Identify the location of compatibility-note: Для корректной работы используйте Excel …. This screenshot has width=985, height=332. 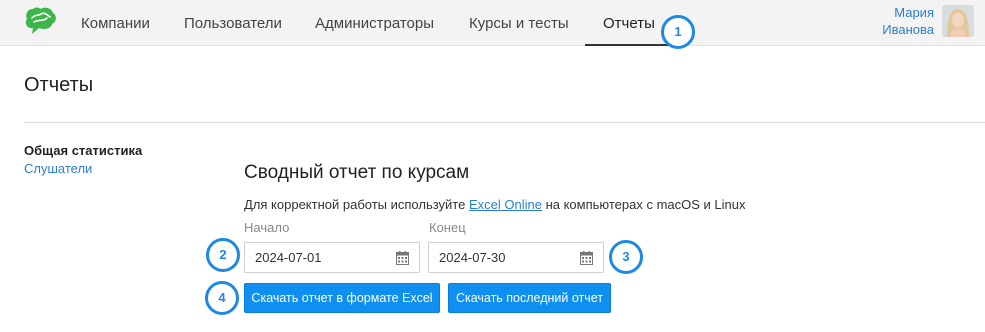
(495, 204).